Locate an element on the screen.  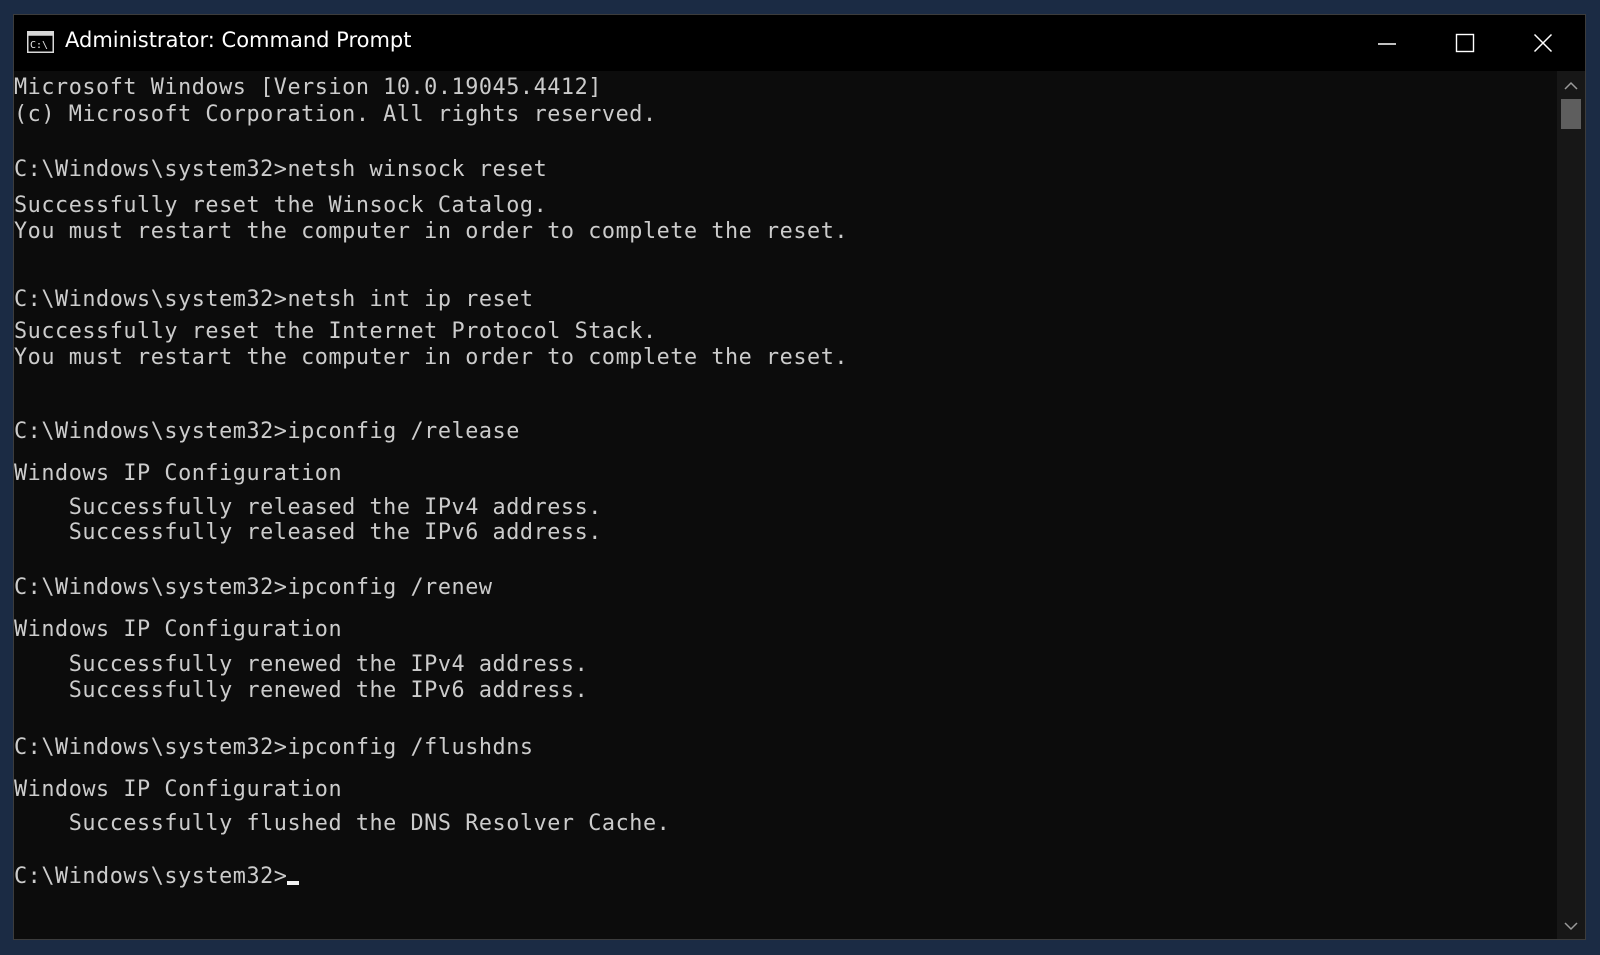
scroll-down-button is located at coordinates (1571, 926).